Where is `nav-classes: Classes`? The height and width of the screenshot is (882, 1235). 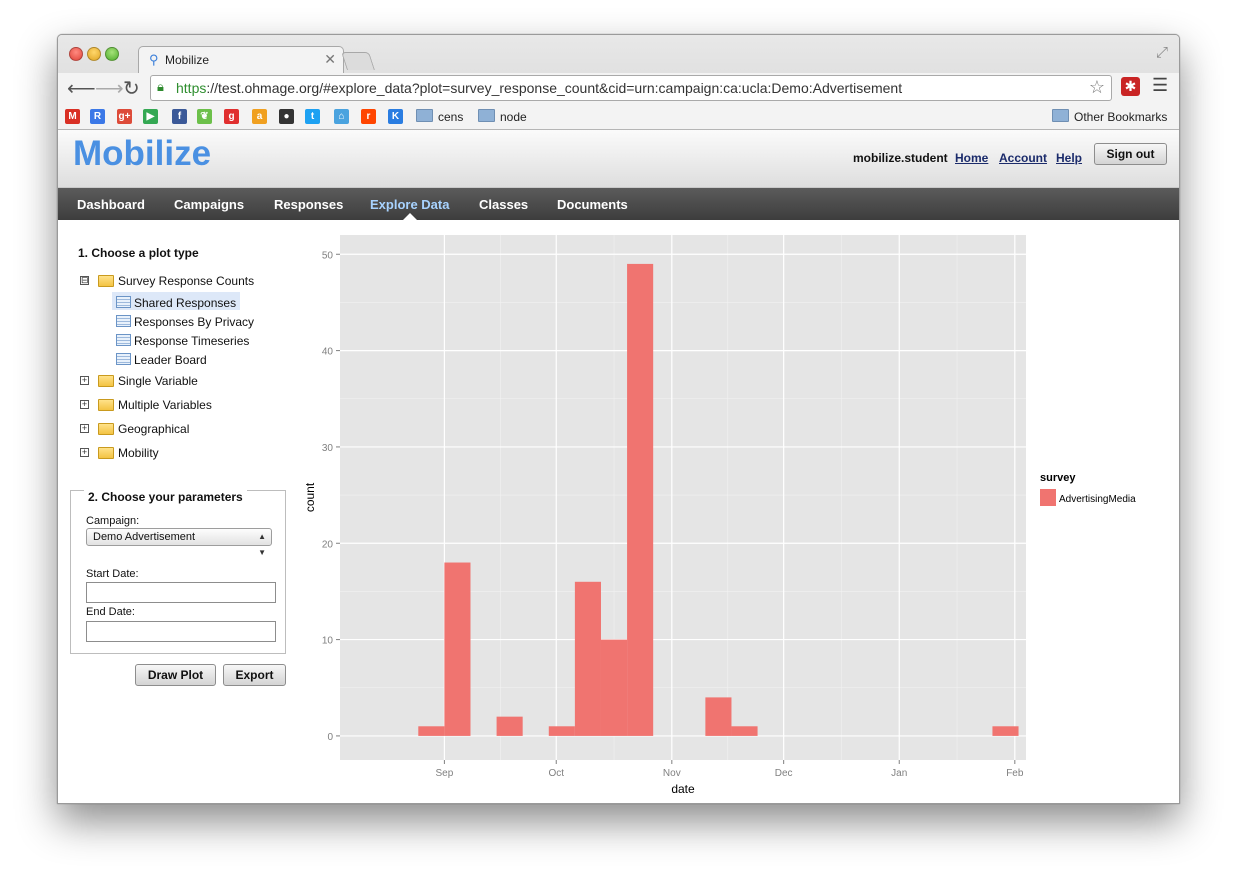
nav-classes: Classes is located at coordinates (503, 204).